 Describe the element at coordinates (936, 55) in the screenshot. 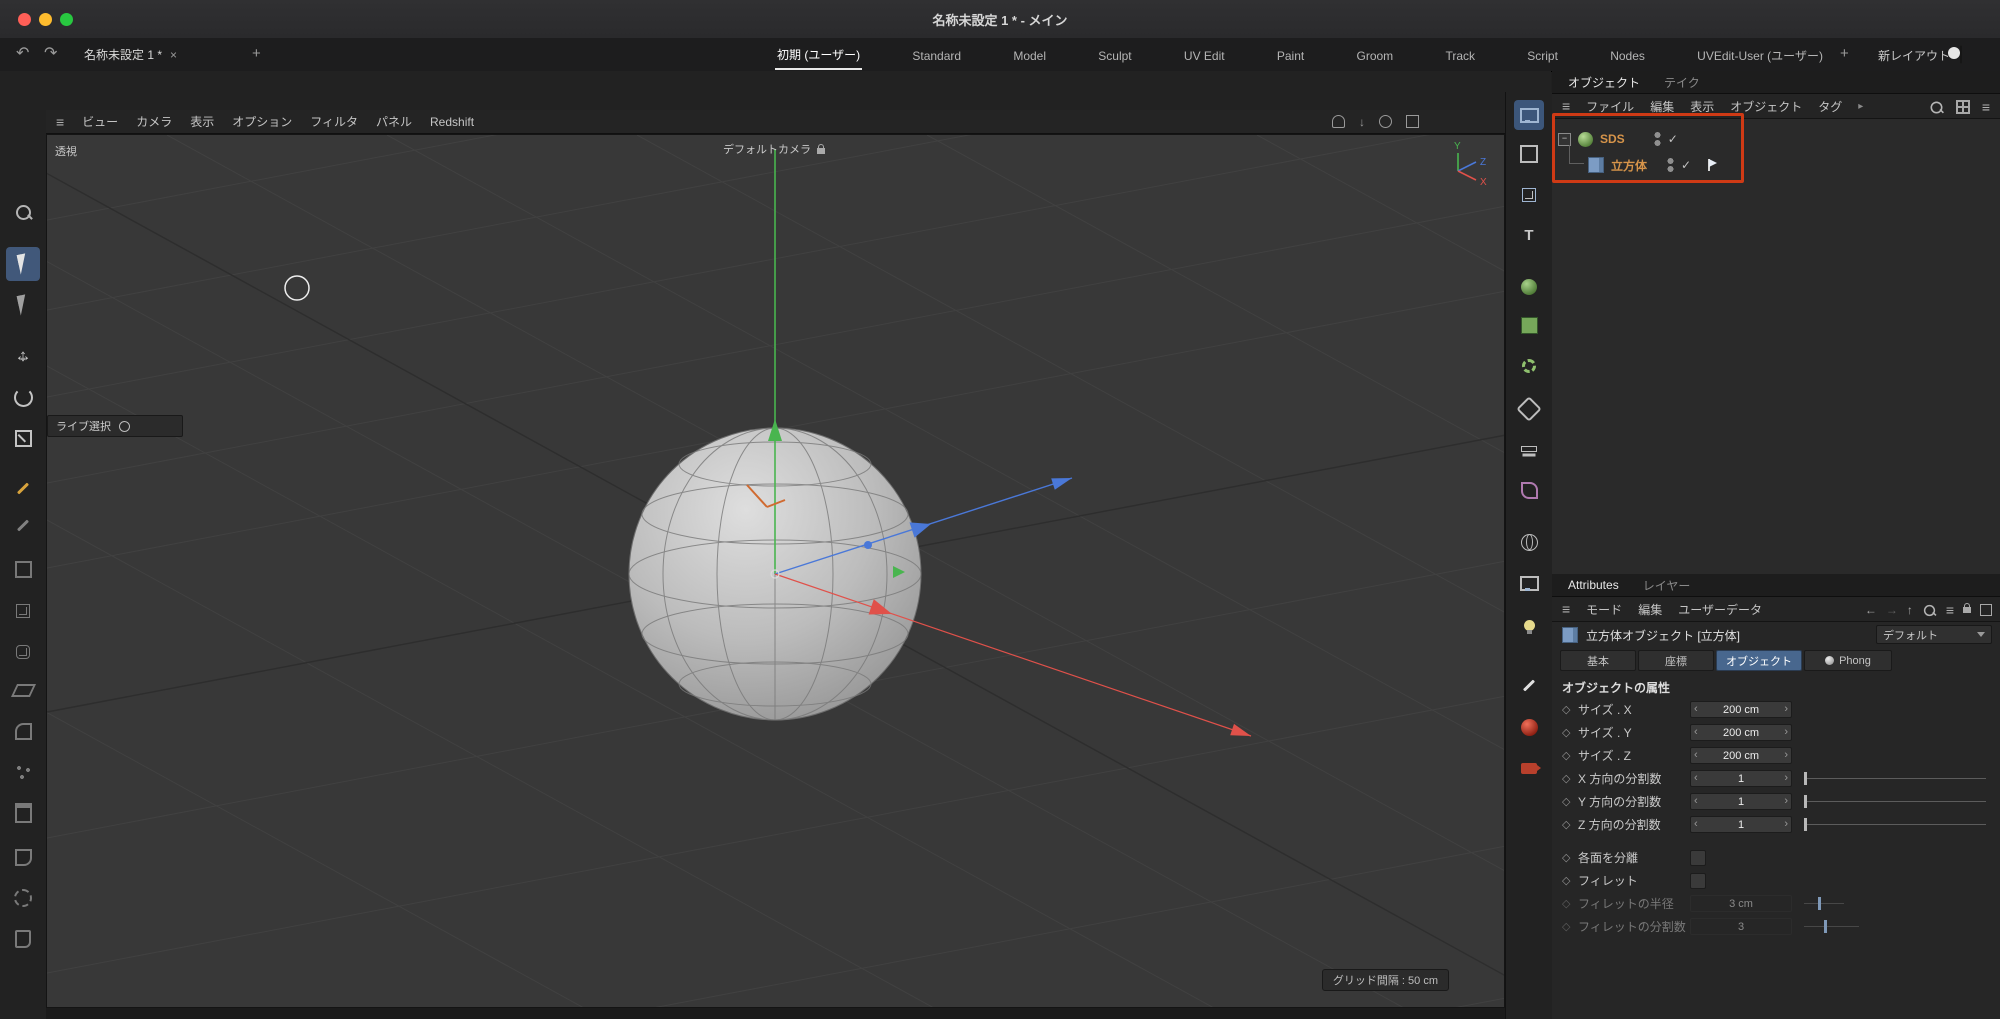

I see `layout-tab-standard: Standard` at that location.